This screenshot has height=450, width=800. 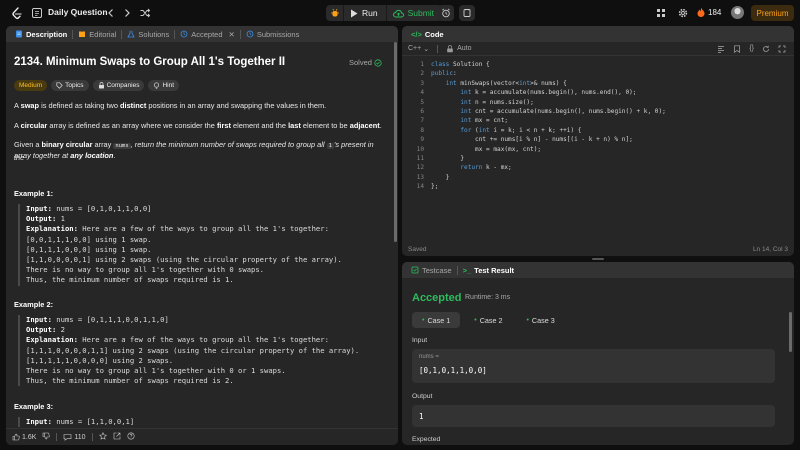 I want to click on code-text: int mx = cnt;, so click(x=484, y=121).